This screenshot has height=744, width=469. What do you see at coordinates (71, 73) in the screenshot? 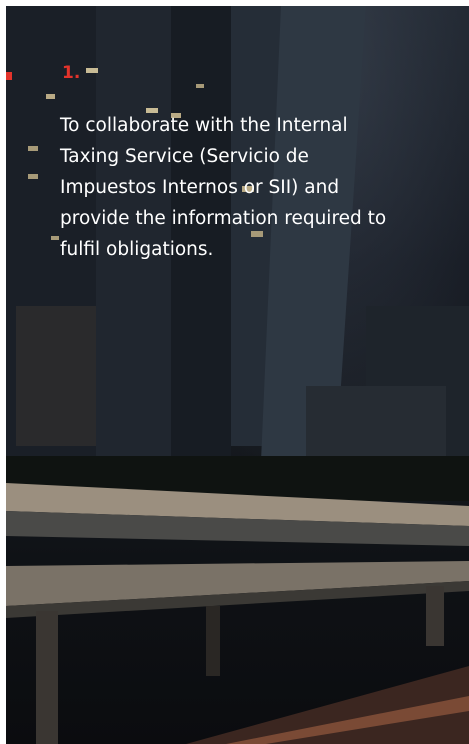
I see `item-number: 1.` at bounding box center [71, 73].